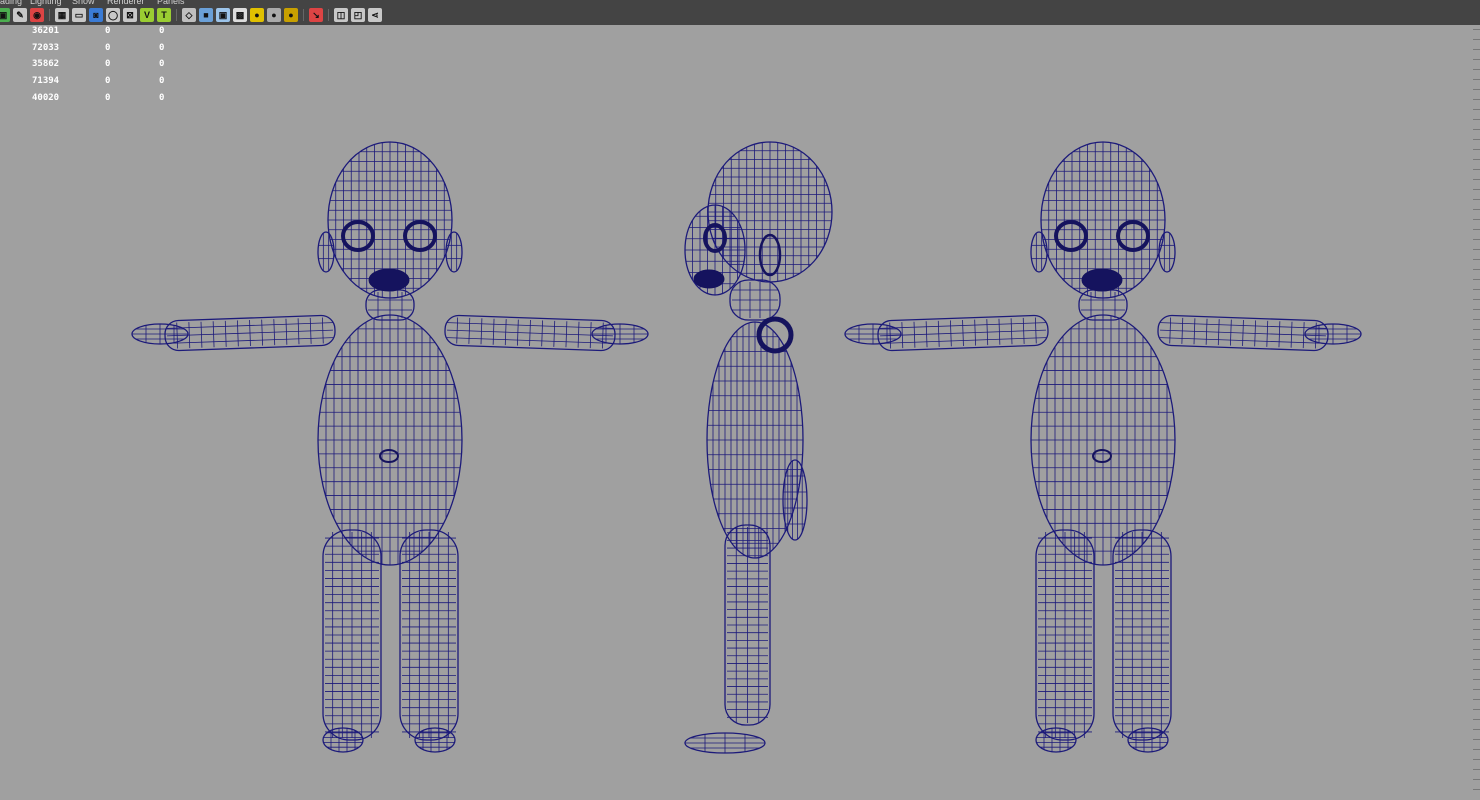 The height and width of the screenshot is (800, 1480). What do you see at coordinates (1039, 252) in the screenshot?
I see `left-ear-mesh` at bounding box center [1039, 252].